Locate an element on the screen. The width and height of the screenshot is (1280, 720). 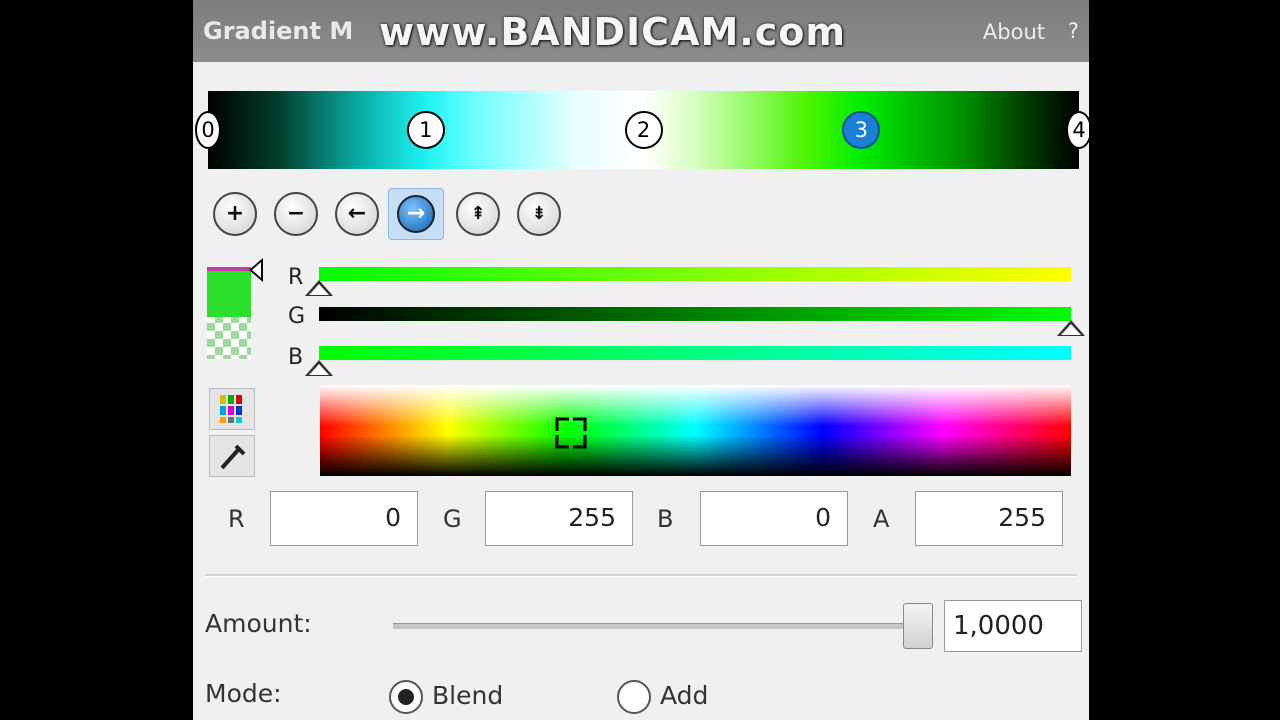
window-title: Gradient M is located at coordinates (278, 31).